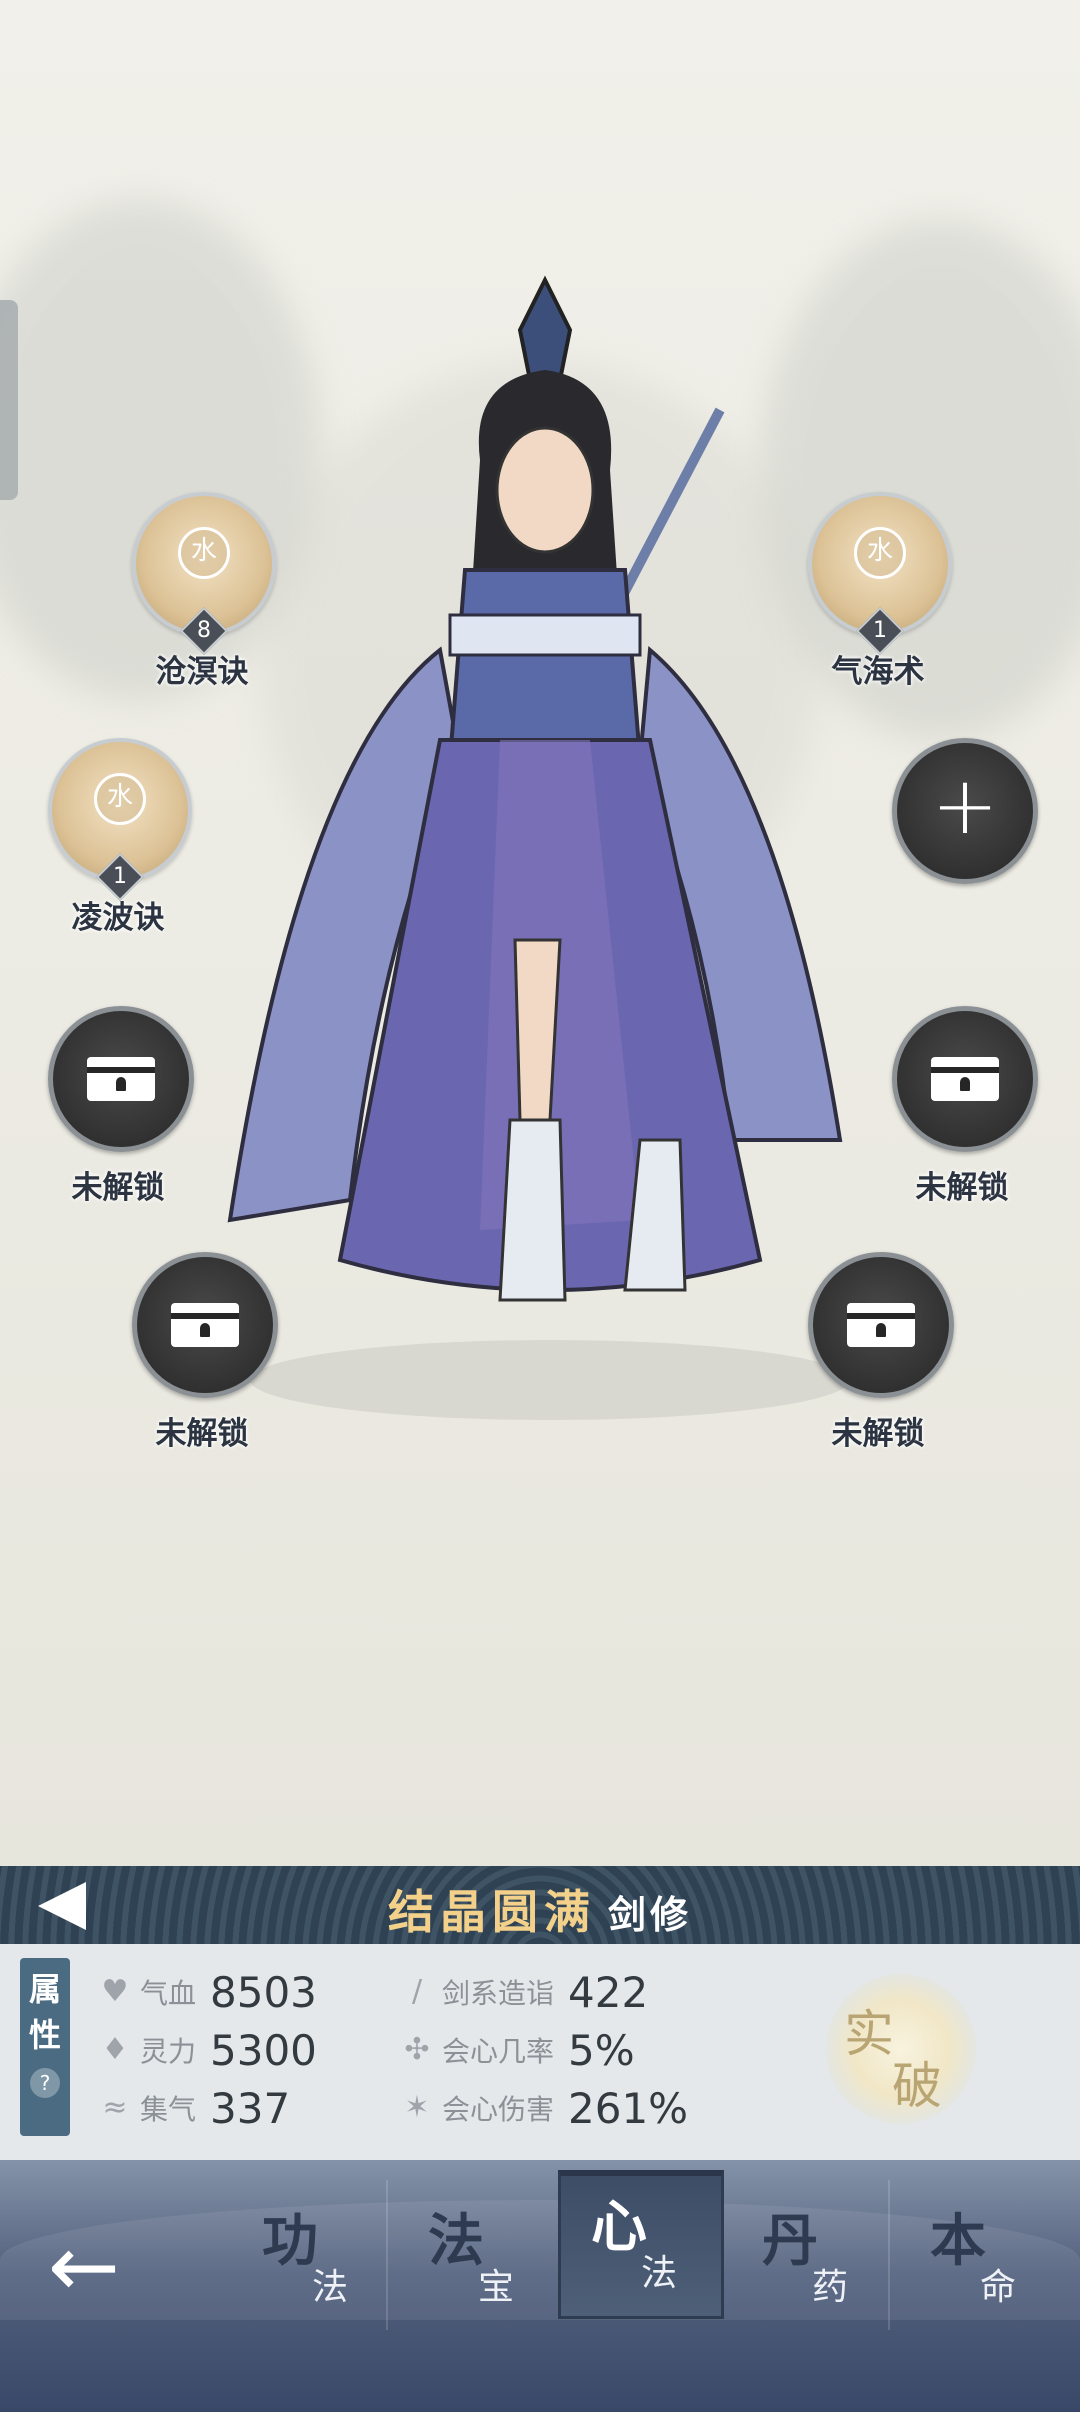 The height and width of the screenshot is (2412, 1080). What do you see at coordinates (869, 2034) in the screenshot?
I see `breakthrough-char: 实` at bounding box center [869, 2034].